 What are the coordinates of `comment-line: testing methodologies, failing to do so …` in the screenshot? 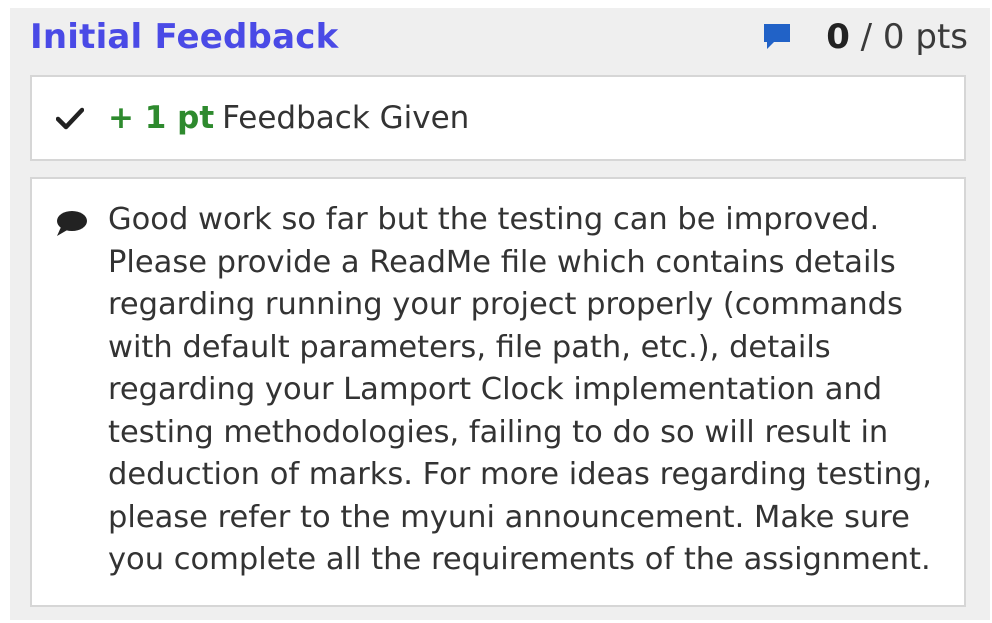 It's located at (498, 432).